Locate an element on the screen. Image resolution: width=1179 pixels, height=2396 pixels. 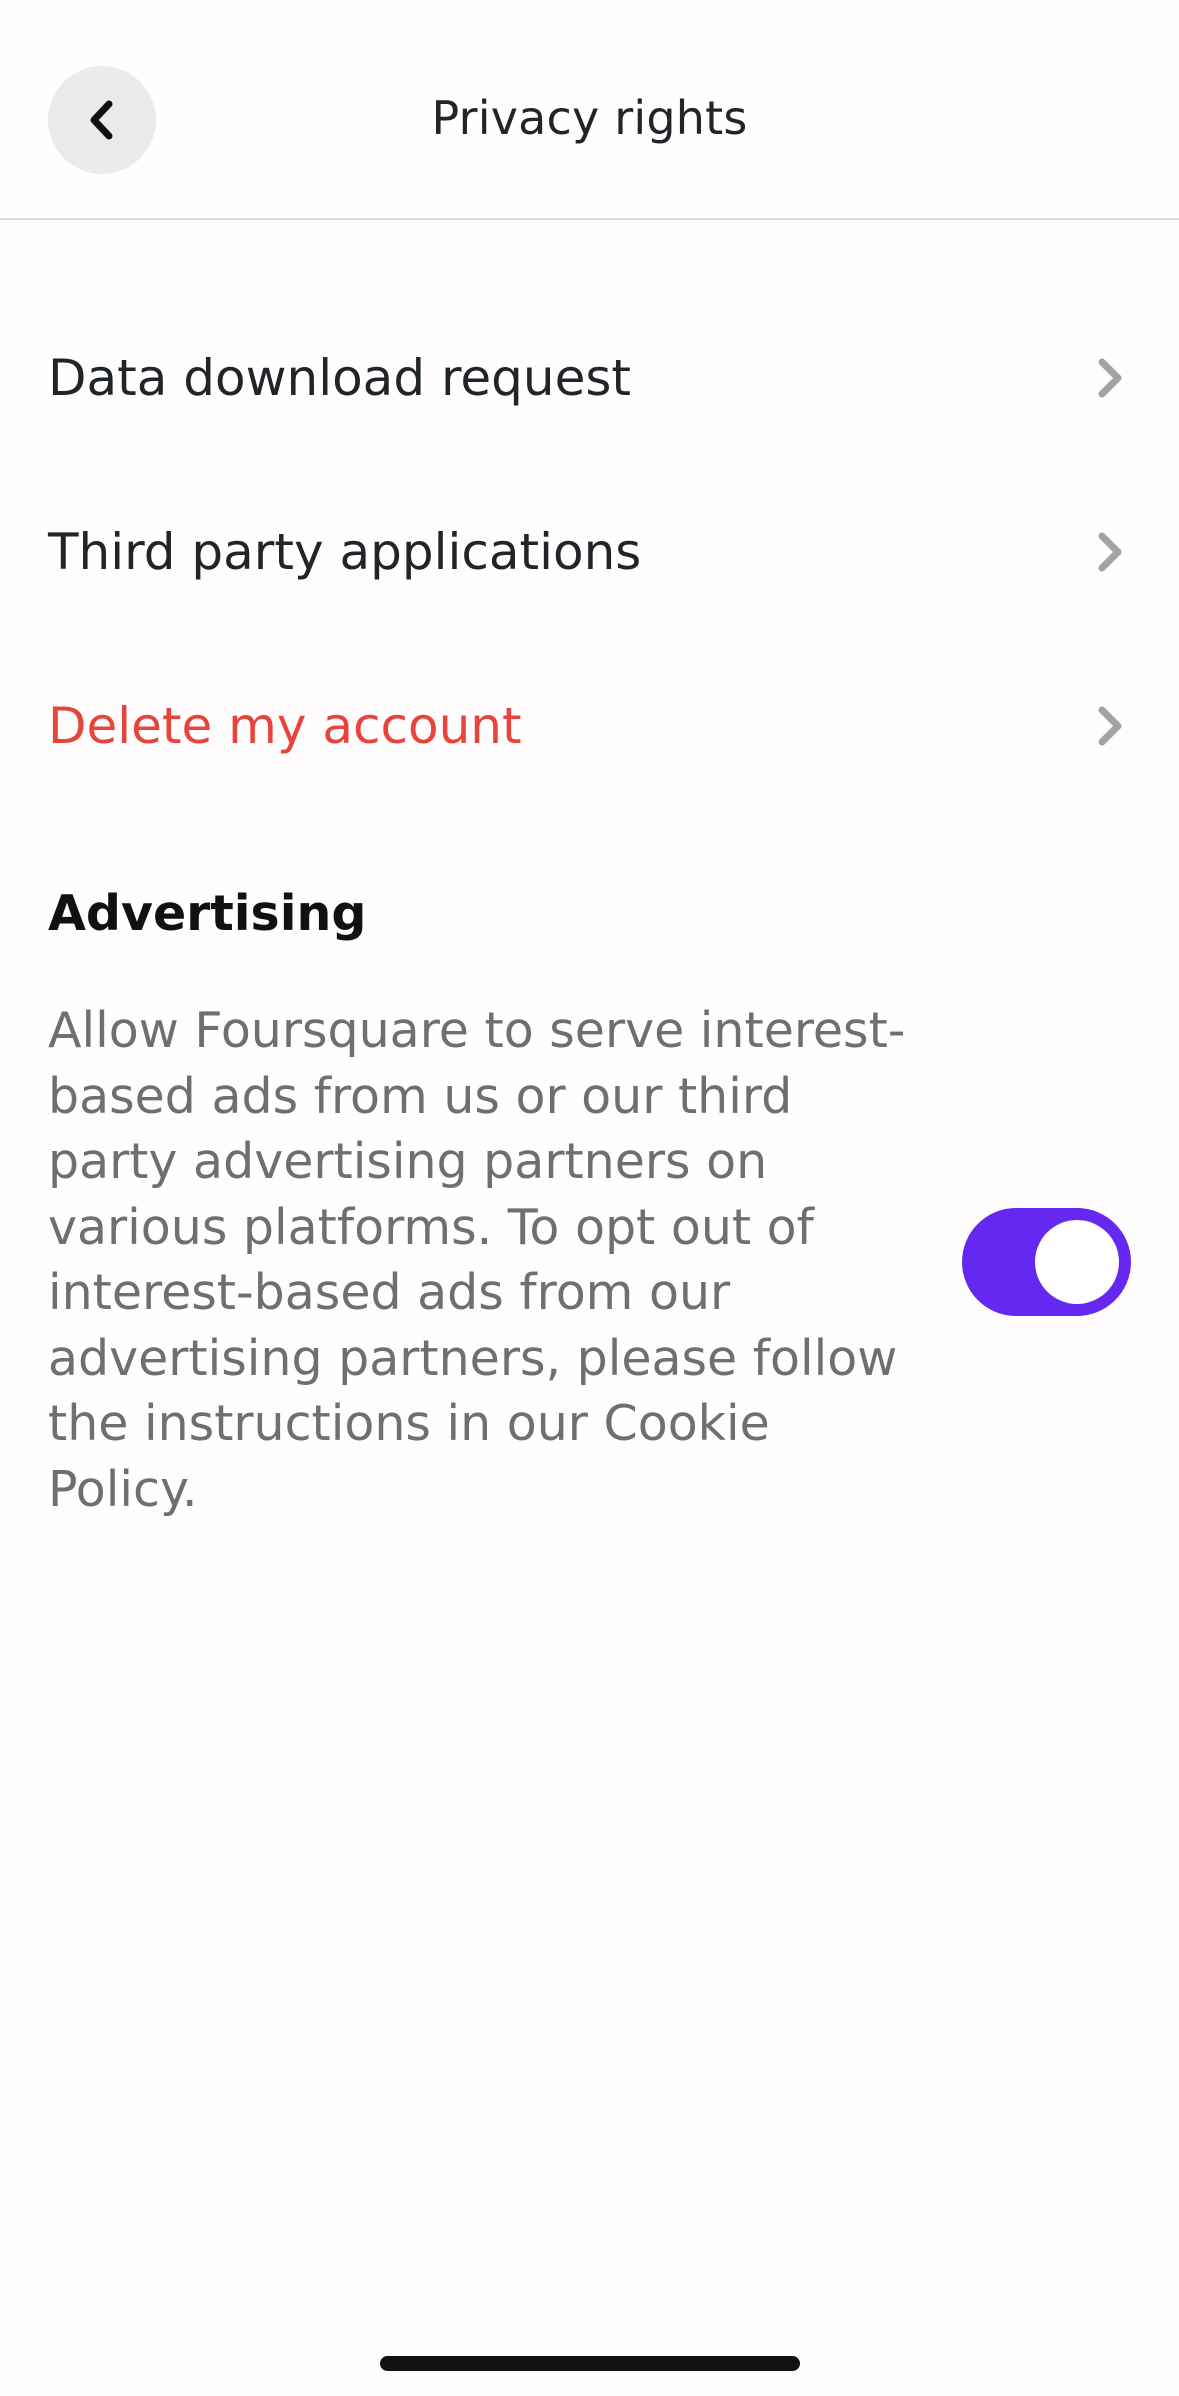
menu-item-third-party-applications: Third party applications is located at coordinates (589, 552).